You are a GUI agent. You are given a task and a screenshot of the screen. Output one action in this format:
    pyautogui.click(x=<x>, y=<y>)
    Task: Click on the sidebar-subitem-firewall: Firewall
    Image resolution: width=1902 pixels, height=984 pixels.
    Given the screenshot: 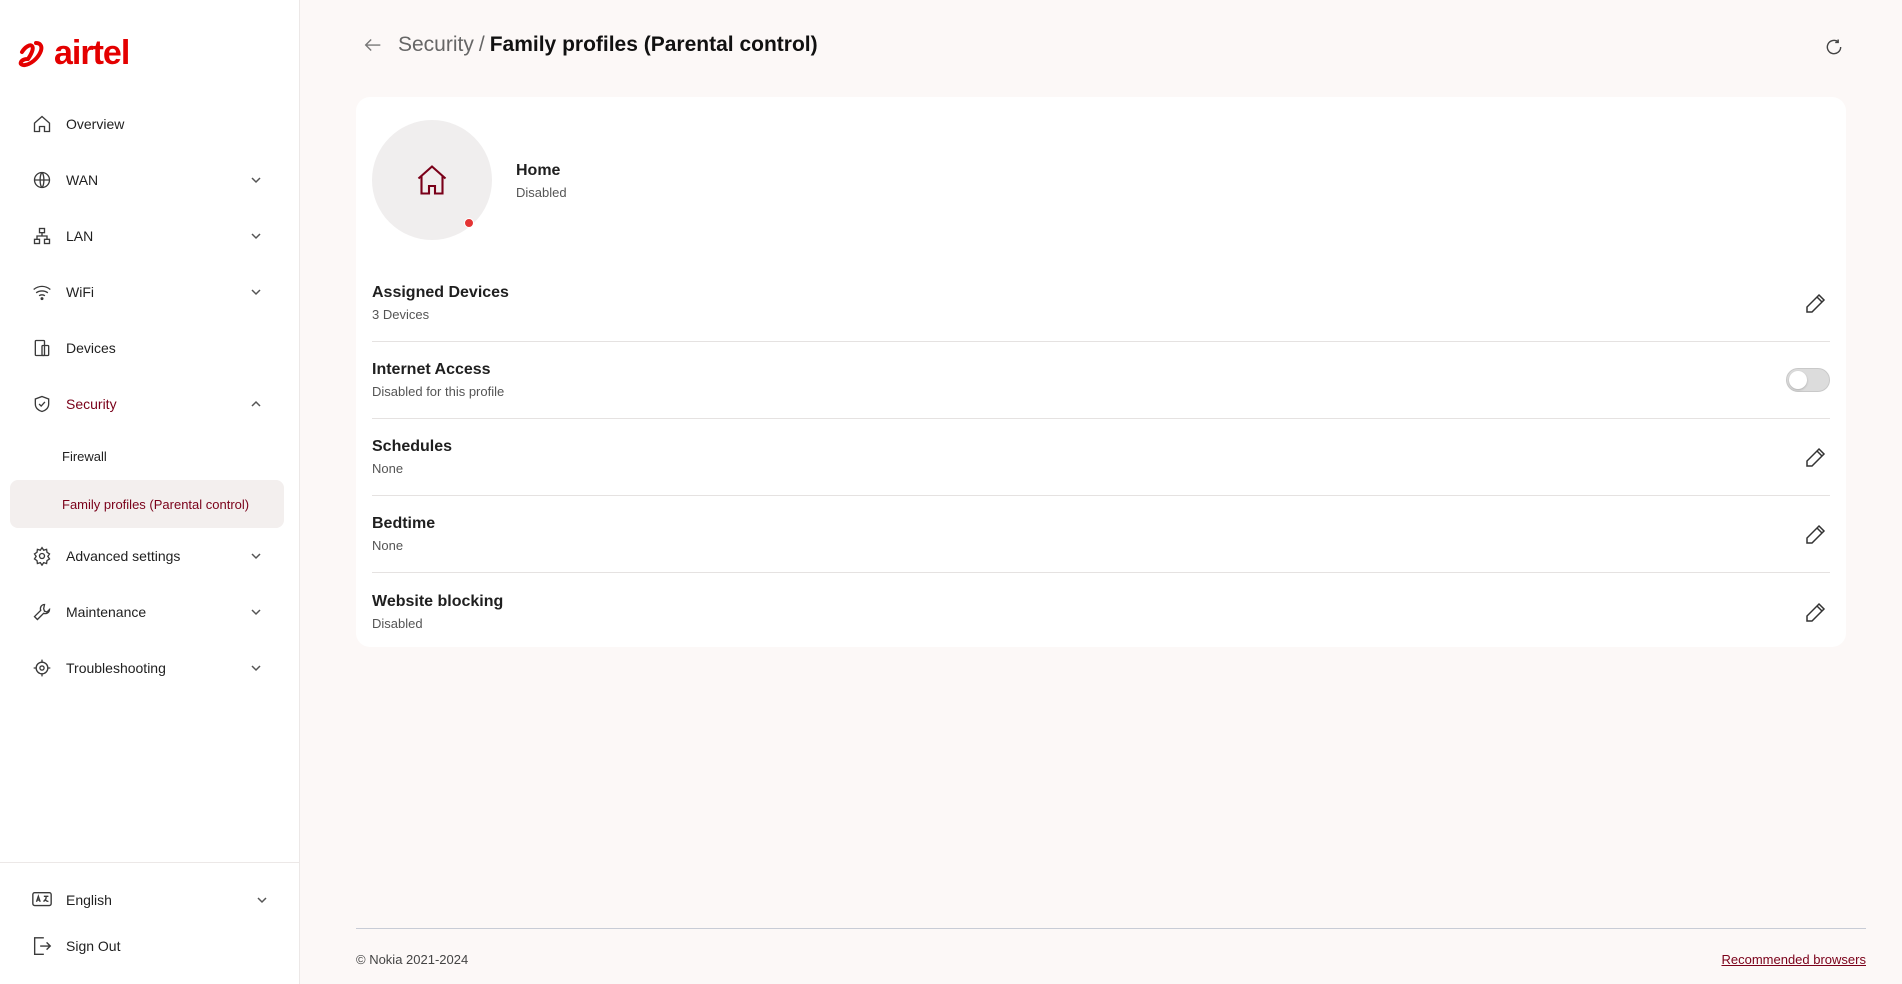 What is the action you would take?
    pyautogui.click(x=147, y=456)
    